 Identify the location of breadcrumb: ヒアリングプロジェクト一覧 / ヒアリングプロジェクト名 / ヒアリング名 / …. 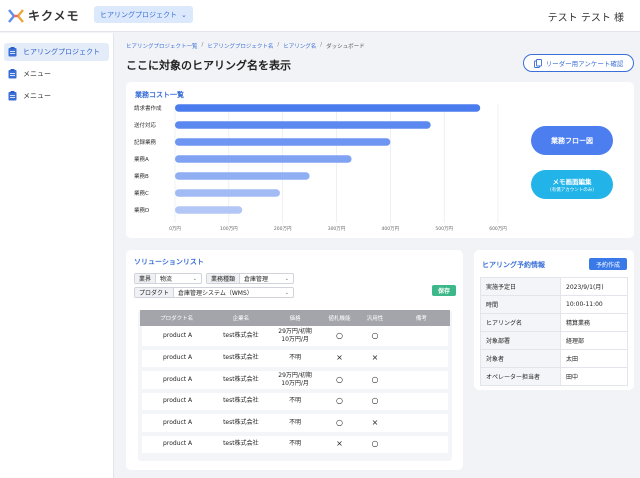
(245, 46).